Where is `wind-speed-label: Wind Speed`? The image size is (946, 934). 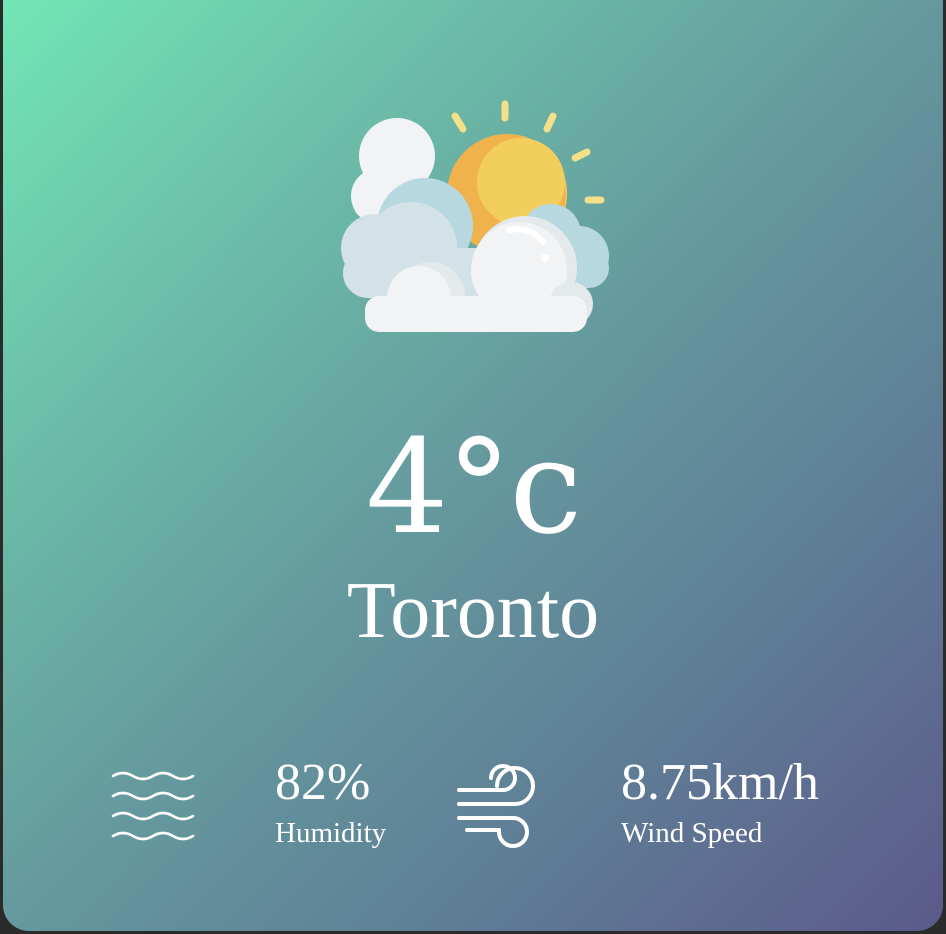
wind-speed-label: Wind Speed is located at coordinates (692, 833).